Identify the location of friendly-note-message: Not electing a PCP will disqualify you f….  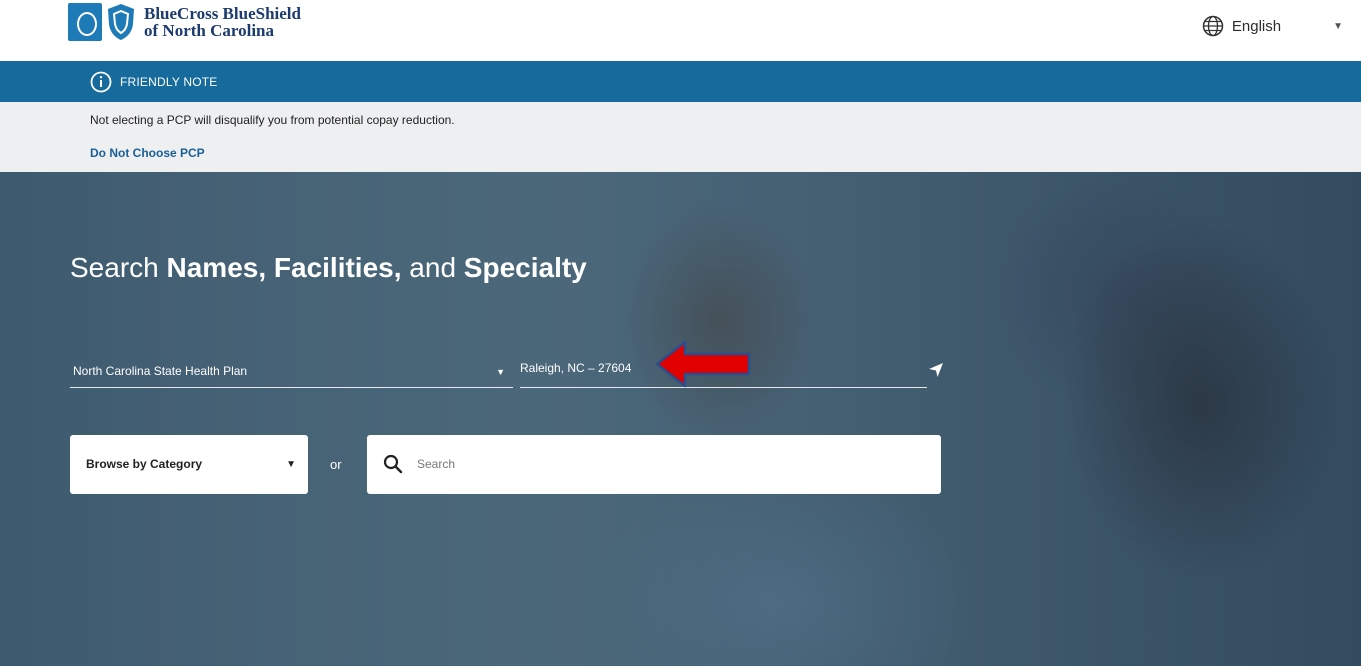
(272, 120).